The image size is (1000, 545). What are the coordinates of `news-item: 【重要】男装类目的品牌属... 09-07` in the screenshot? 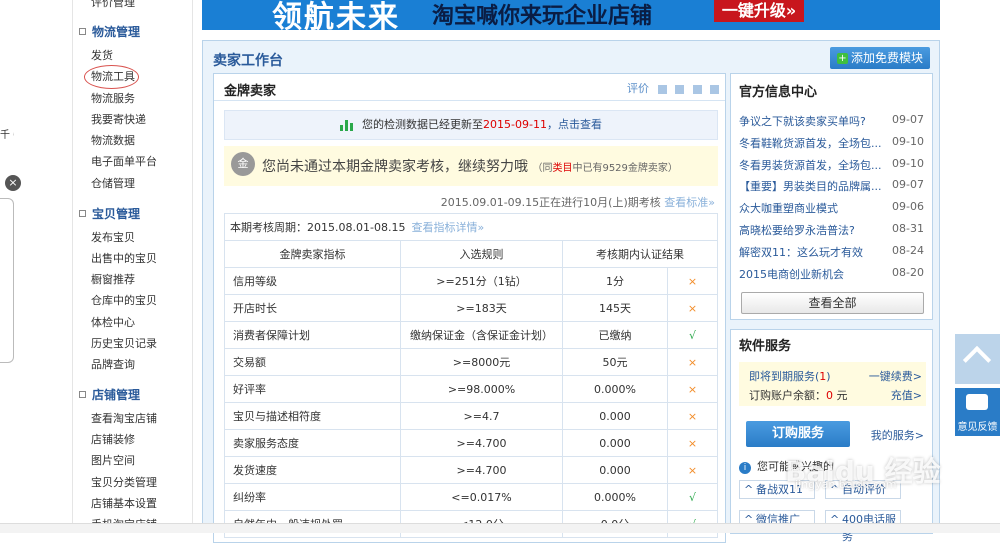 It's located at (831, 186).